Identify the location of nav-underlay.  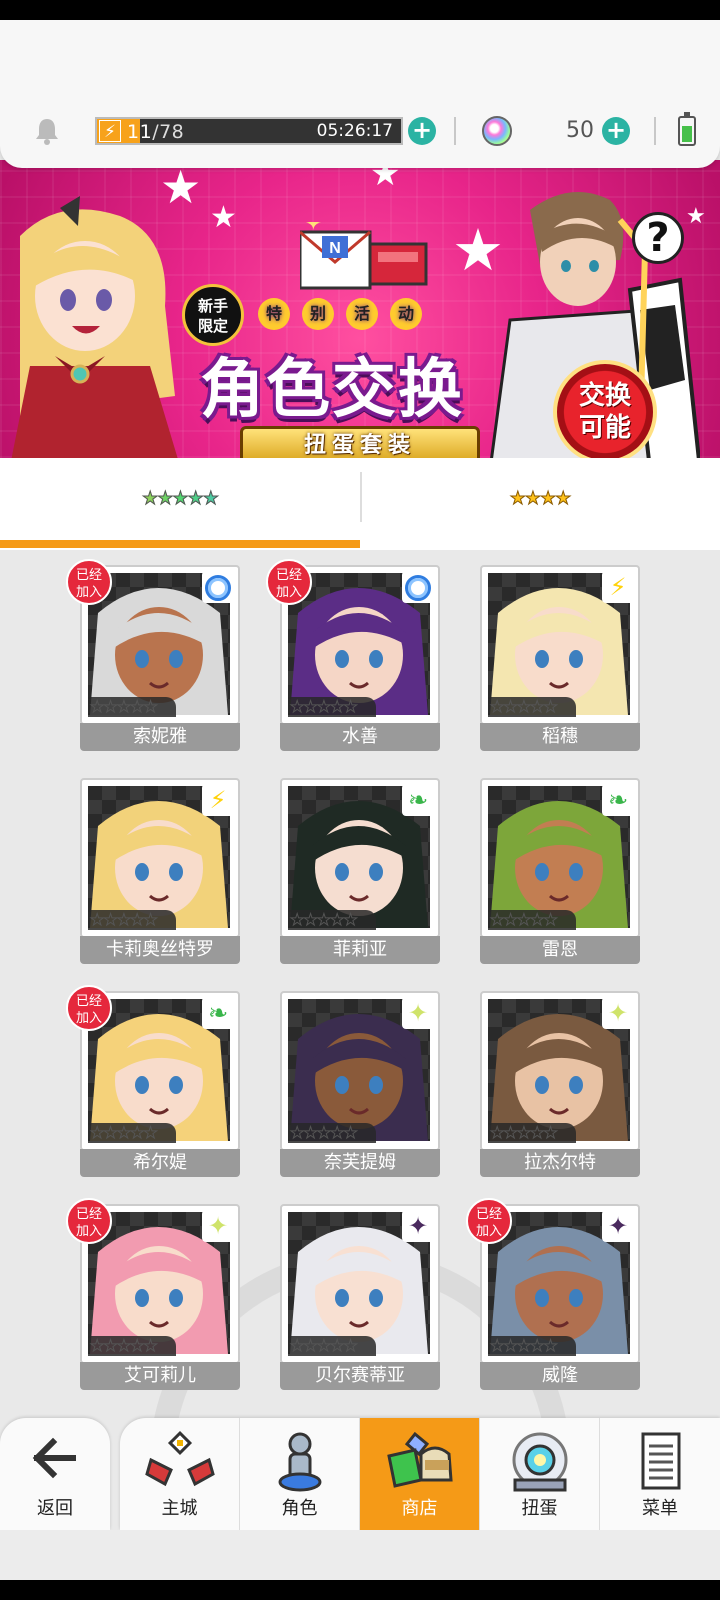
(360, 1555).